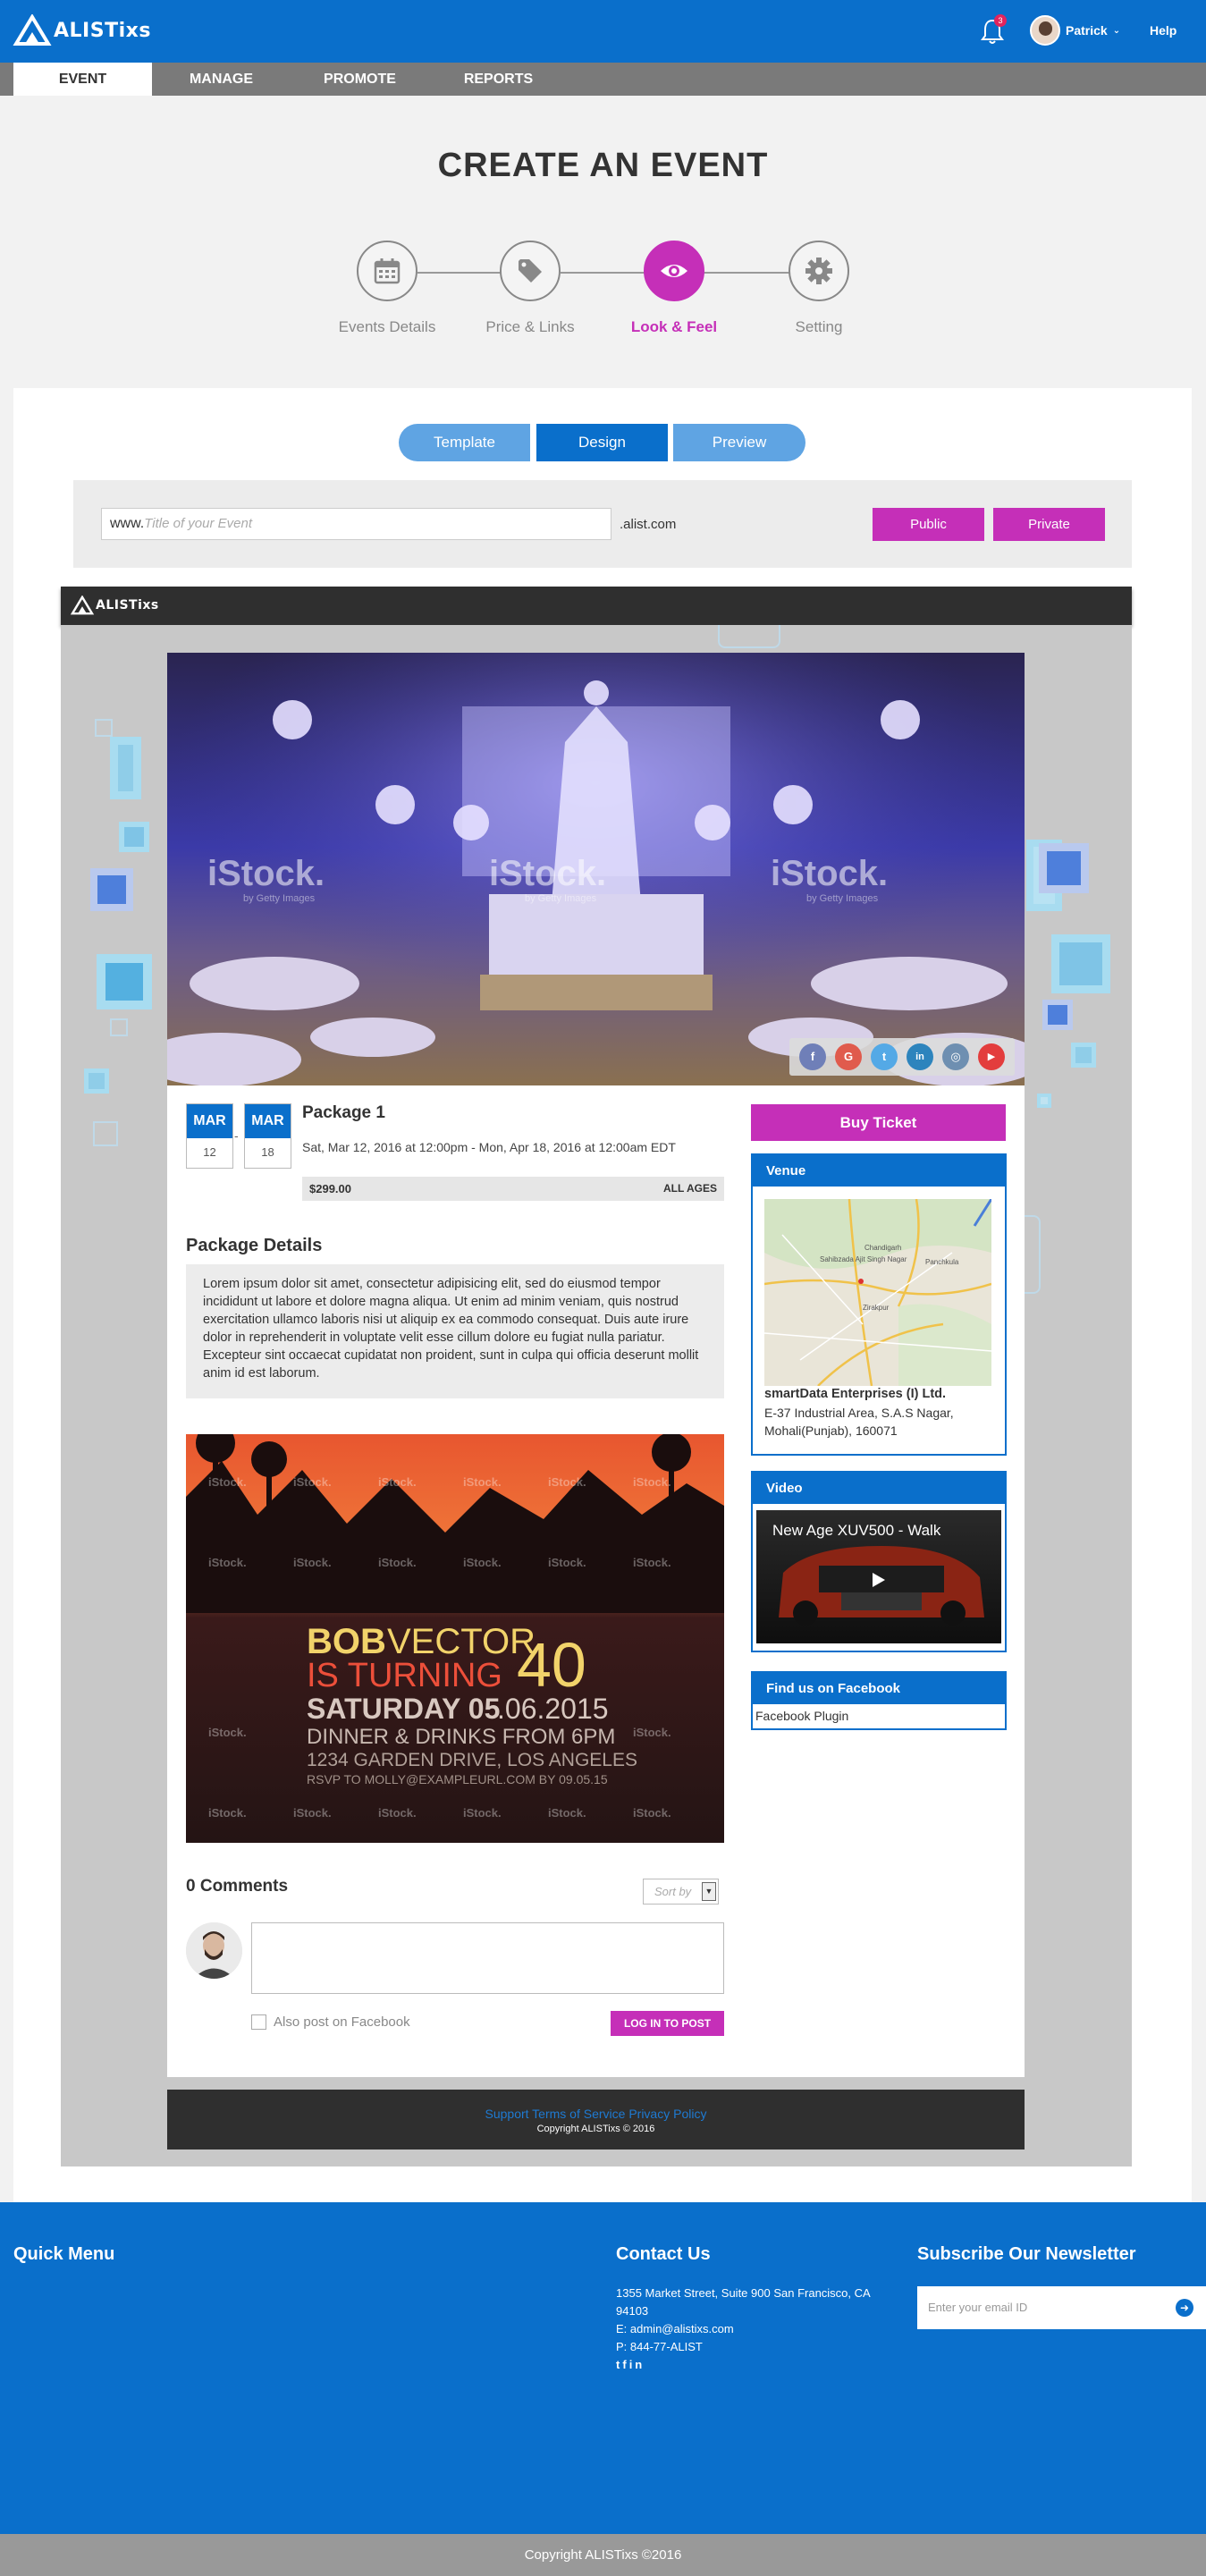 This screenshot has width=1206, height=2576. I want to click on map-label: Chandigarh, so click(882, 1248).